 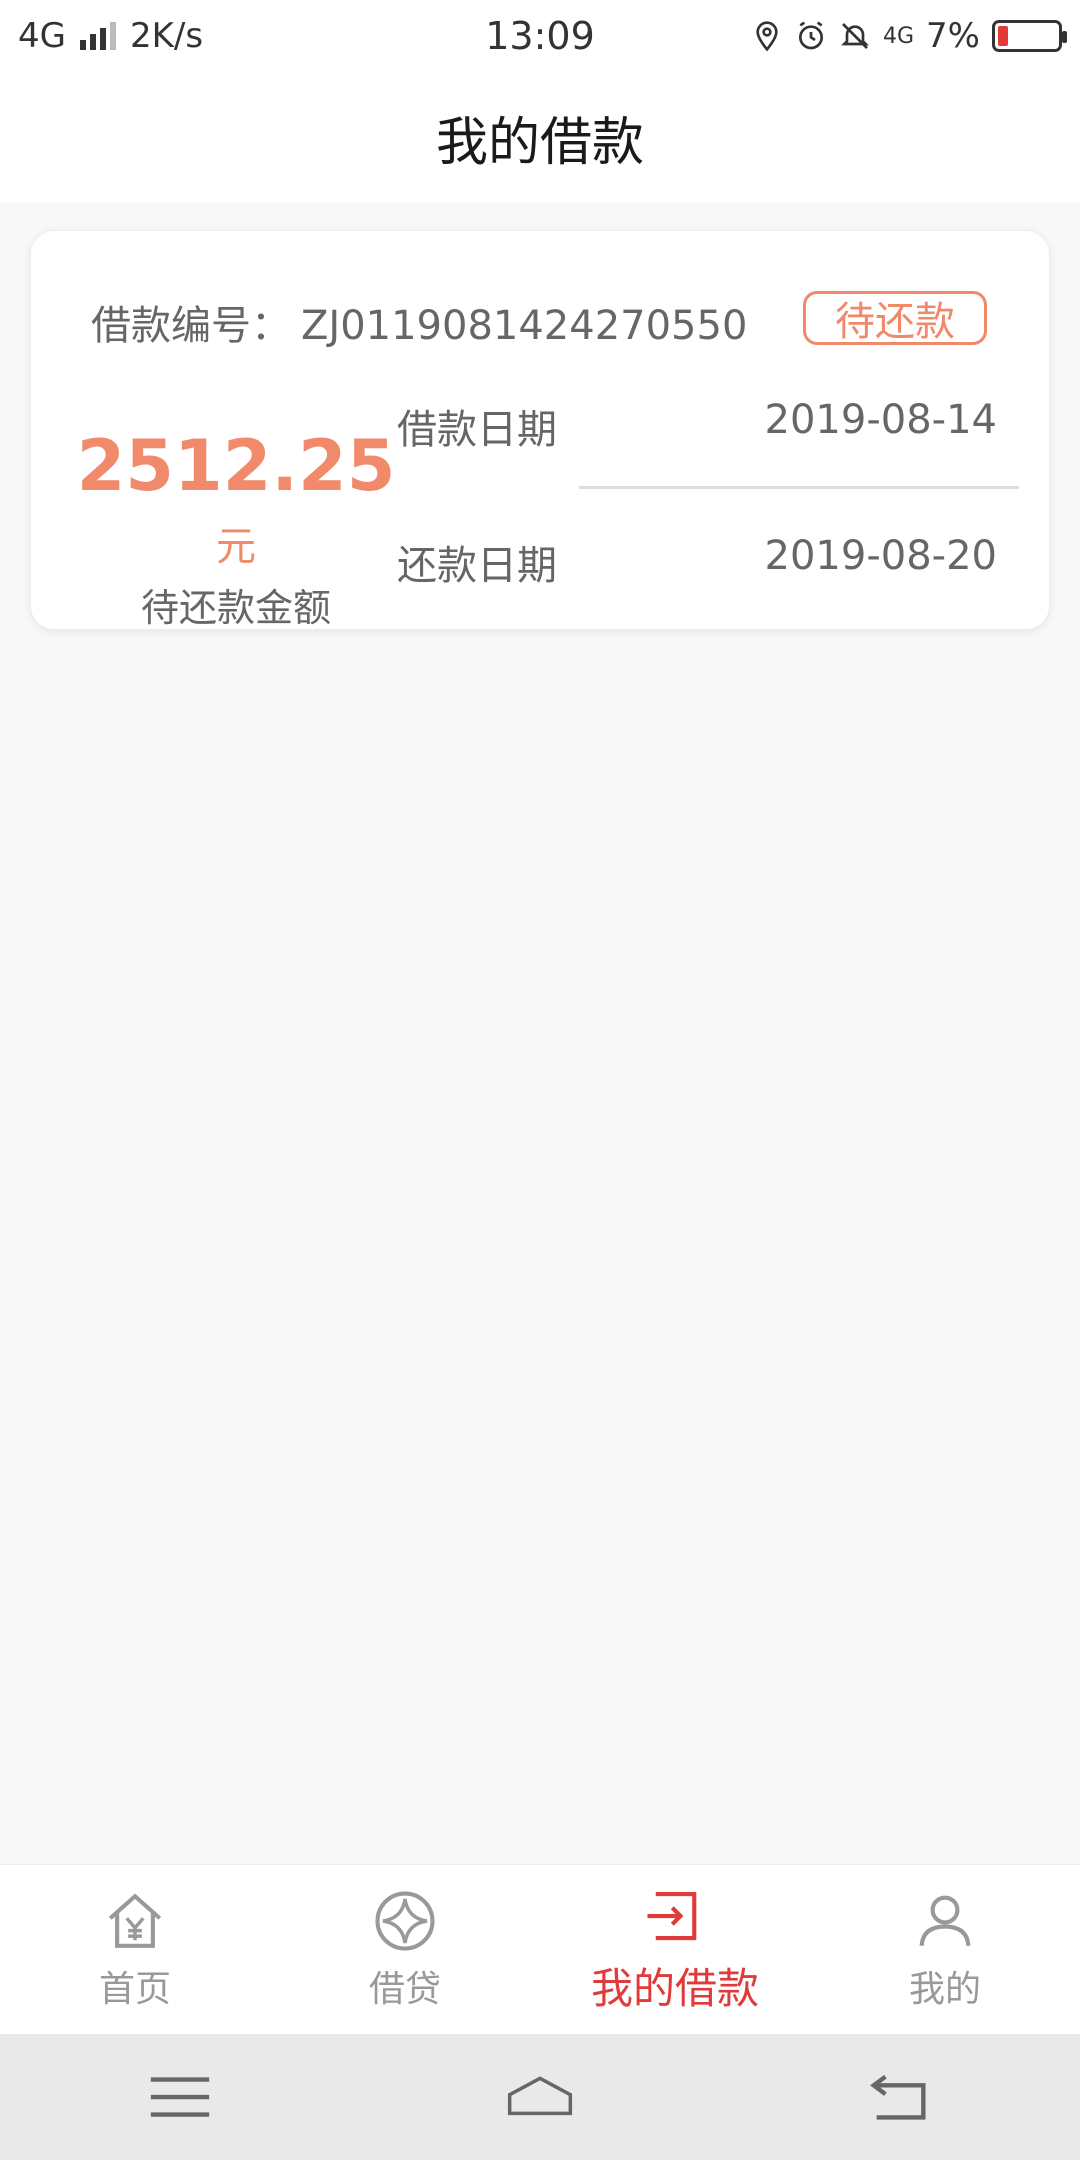 What do you see at coordinates (674, 1988) in the screenshot?
I see `nav-label-my-loan: 我的借款` at bounding box center [674, 1988].